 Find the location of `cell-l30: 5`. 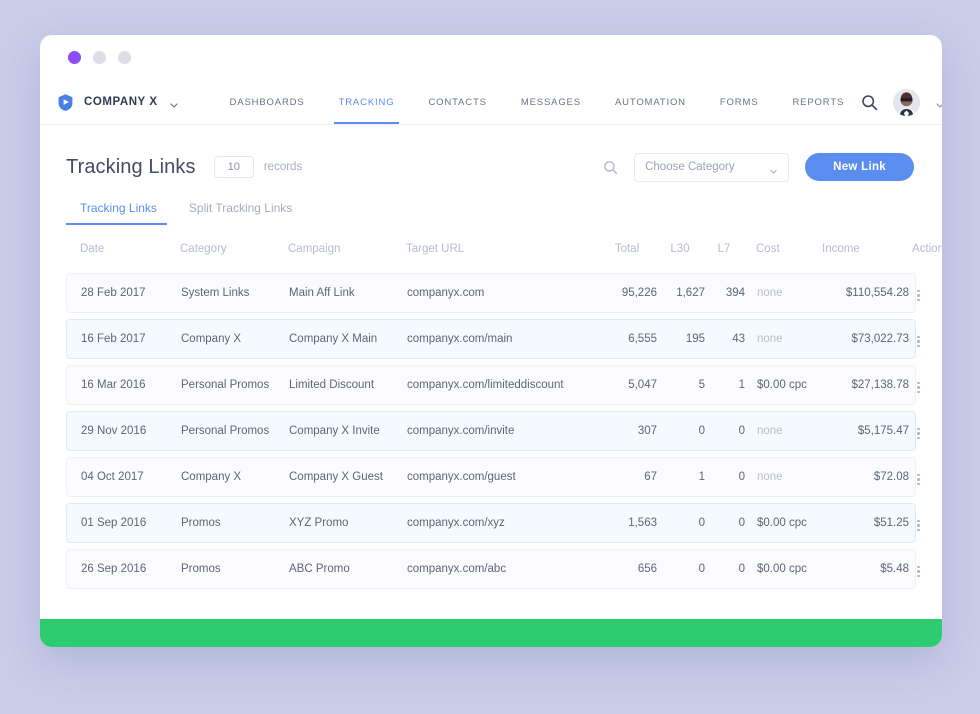

cell-l30: 5 is located at coordinates (701, 385).